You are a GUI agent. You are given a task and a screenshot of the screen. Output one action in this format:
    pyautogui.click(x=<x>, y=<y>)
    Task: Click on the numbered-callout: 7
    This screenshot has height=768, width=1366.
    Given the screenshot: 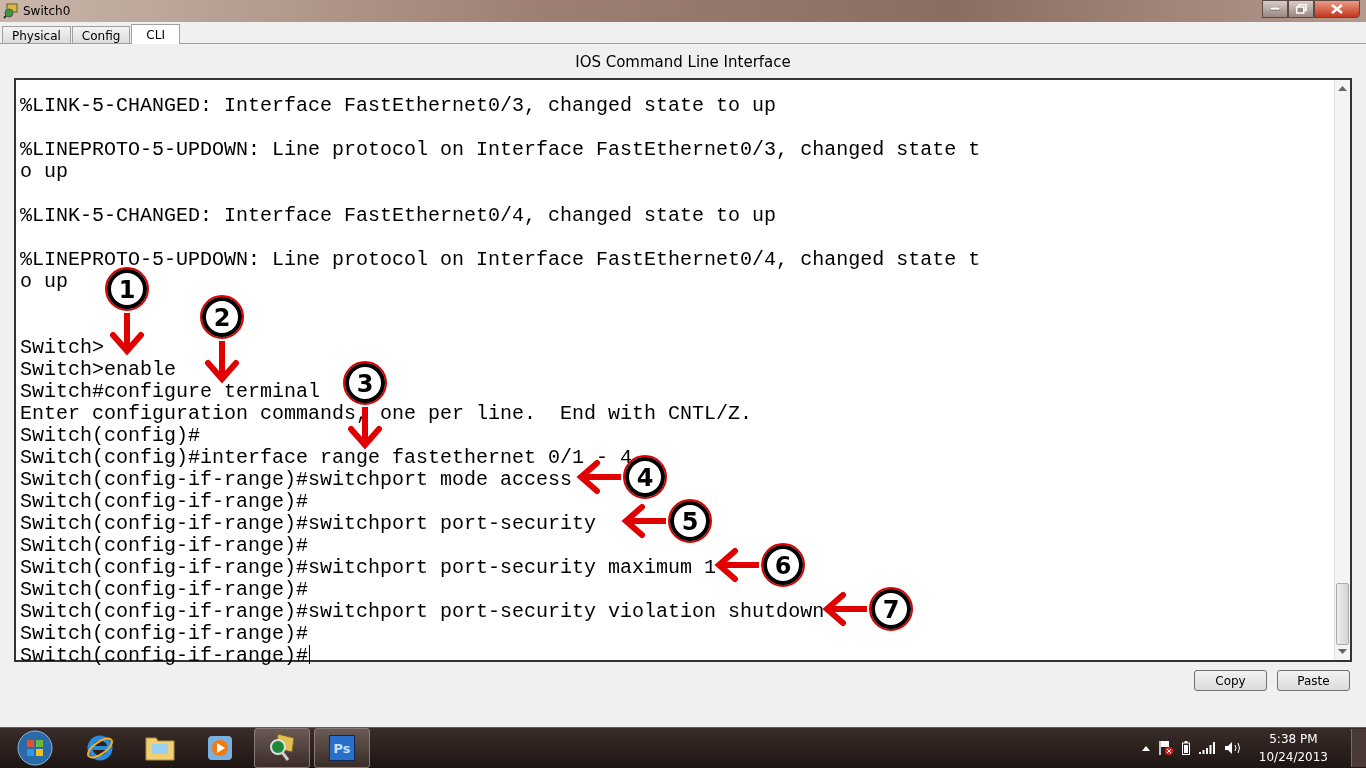 What is the action you would take?
    pyautogui.click(x=867, y=609)
    